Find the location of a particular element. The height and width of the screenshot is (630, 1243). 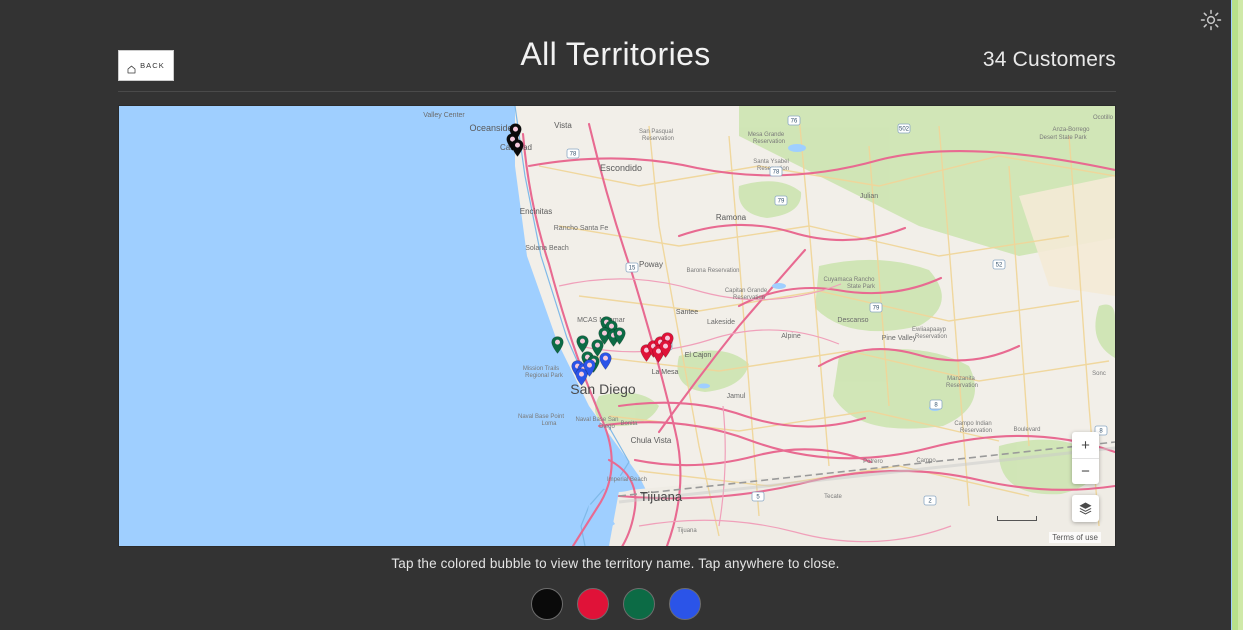

map-zoom-controls: + − is located at coordinates (1085, 458).